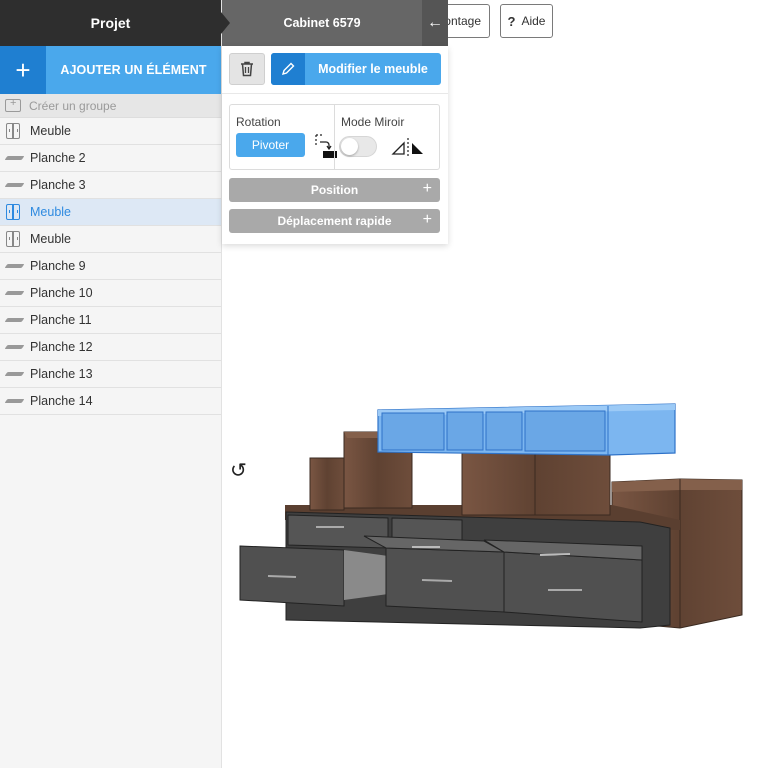 The height and width of the screenshot is (768, 768). What do you see at coordinates (61, 401) in the screenshot?
I see `list-item-label: Planche 14` at bounding box center [61, 401].